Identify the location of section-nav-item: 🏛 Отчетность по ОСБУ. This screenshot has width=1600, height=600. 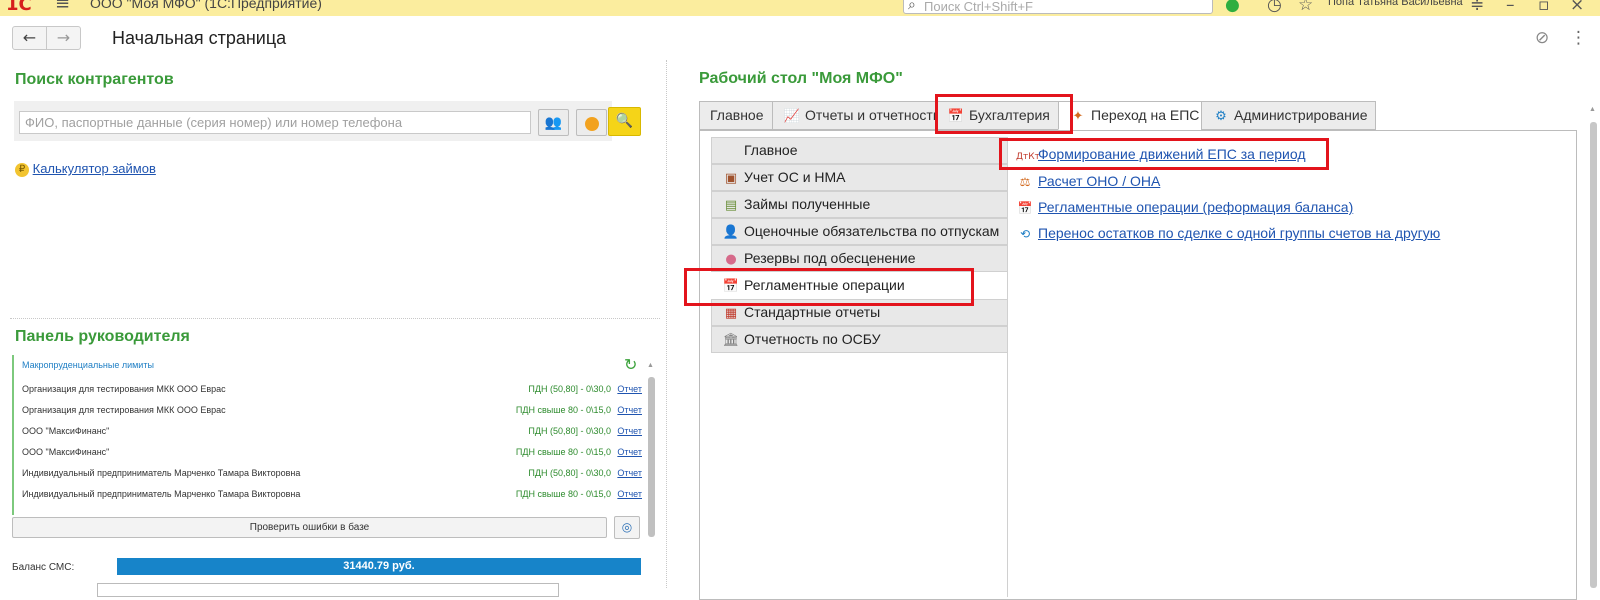
(859, 339).